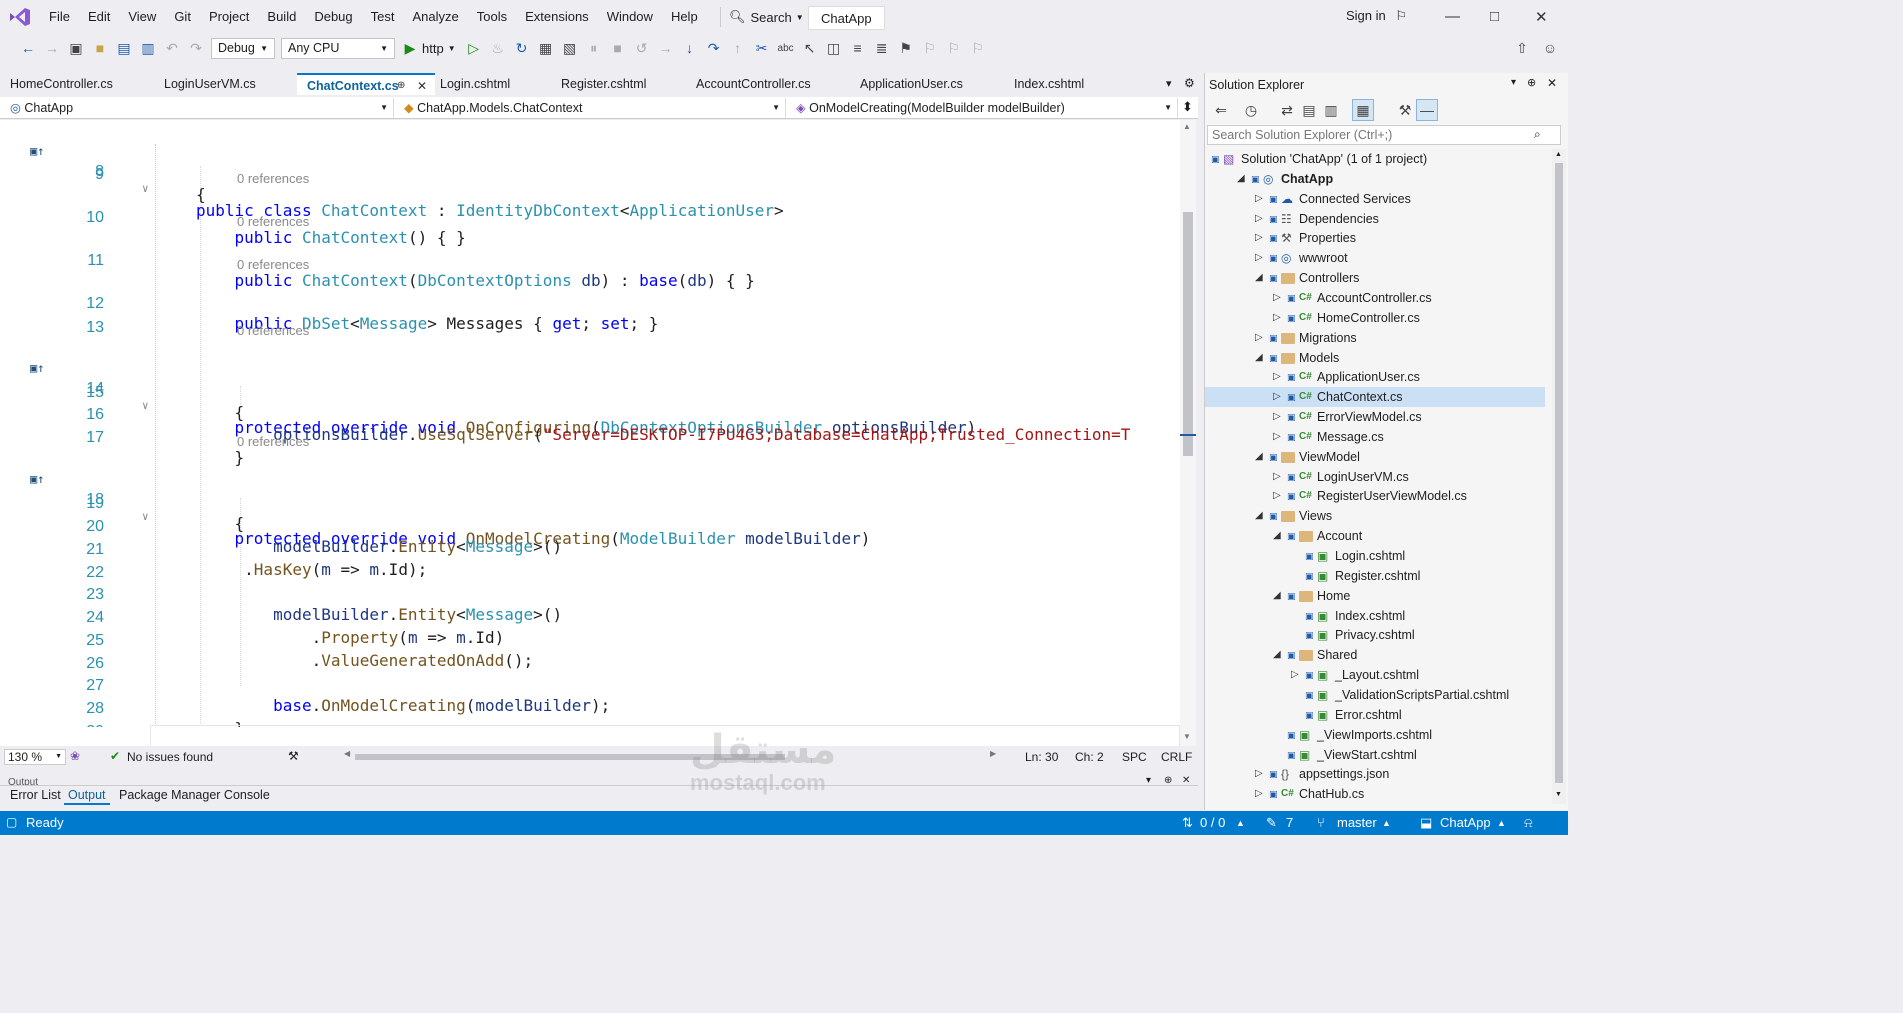 The width and height of the screenshot is (1903, 1013). What do you see at coordinates (762, 48) in the screenshot?
I see `code-map-icon: ✂` at bounding box center [762, 48].